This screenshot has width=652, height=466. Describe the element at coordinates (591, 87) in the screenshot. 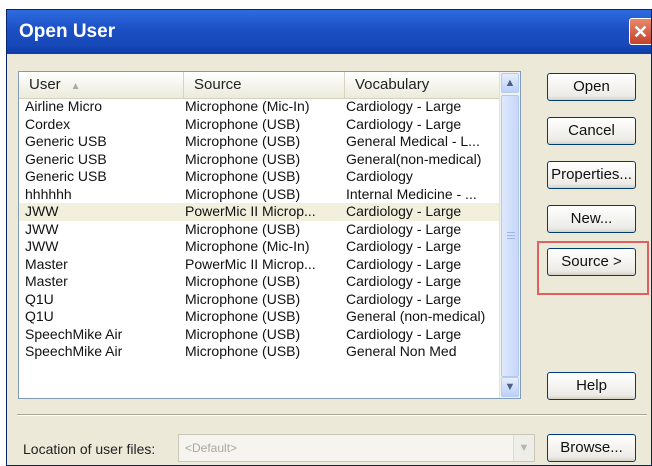

I see `open-button: Open` at that location.